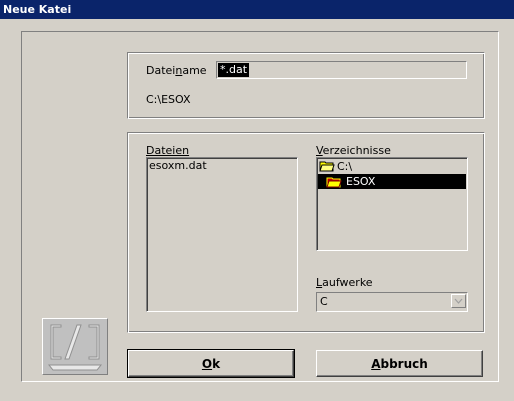 The height and width of the screenshot is (401, 514). I want to click on chevron-down-icon, so click(458, 301).